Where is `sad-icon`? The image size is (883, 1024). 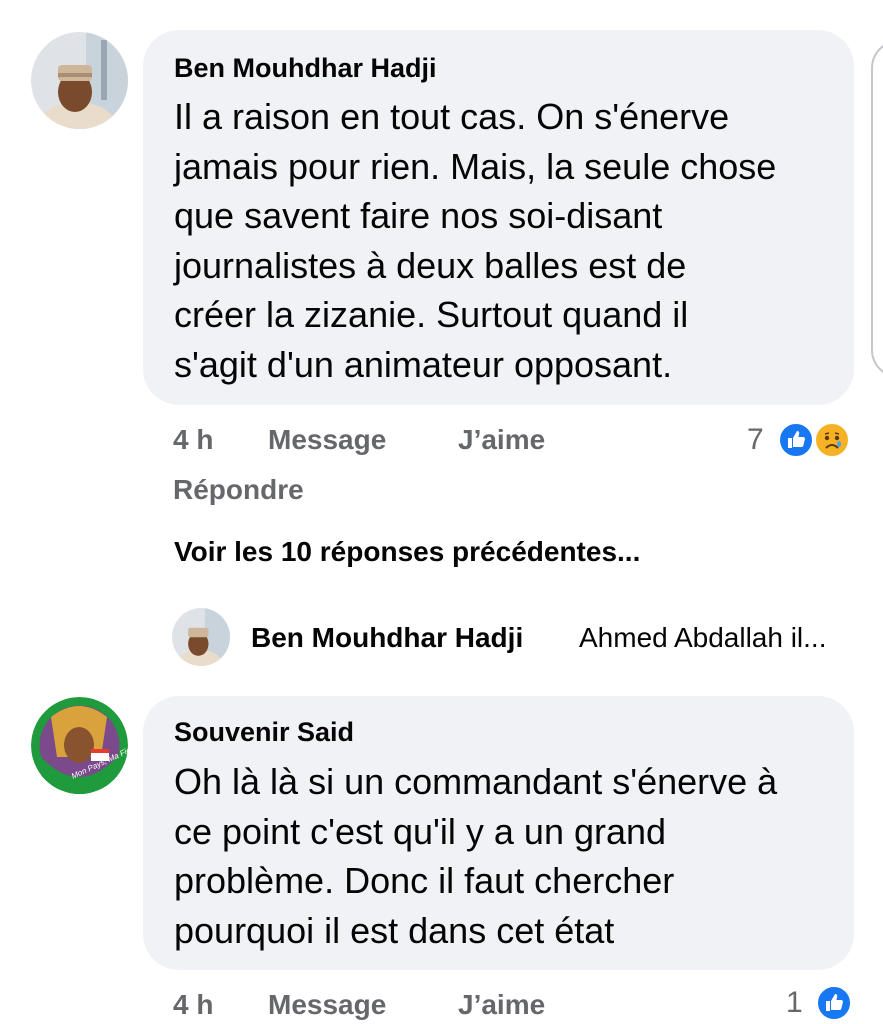
sad-icon is located at coordinates (832, 440).